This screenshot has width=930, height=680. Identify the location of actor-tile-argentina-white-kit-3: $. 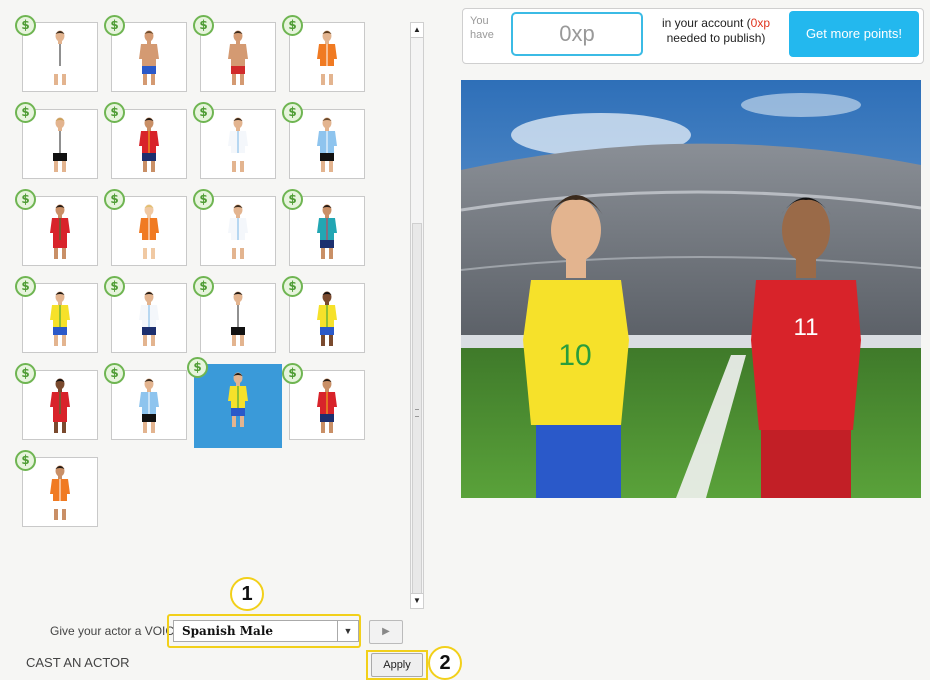
(145, 314).